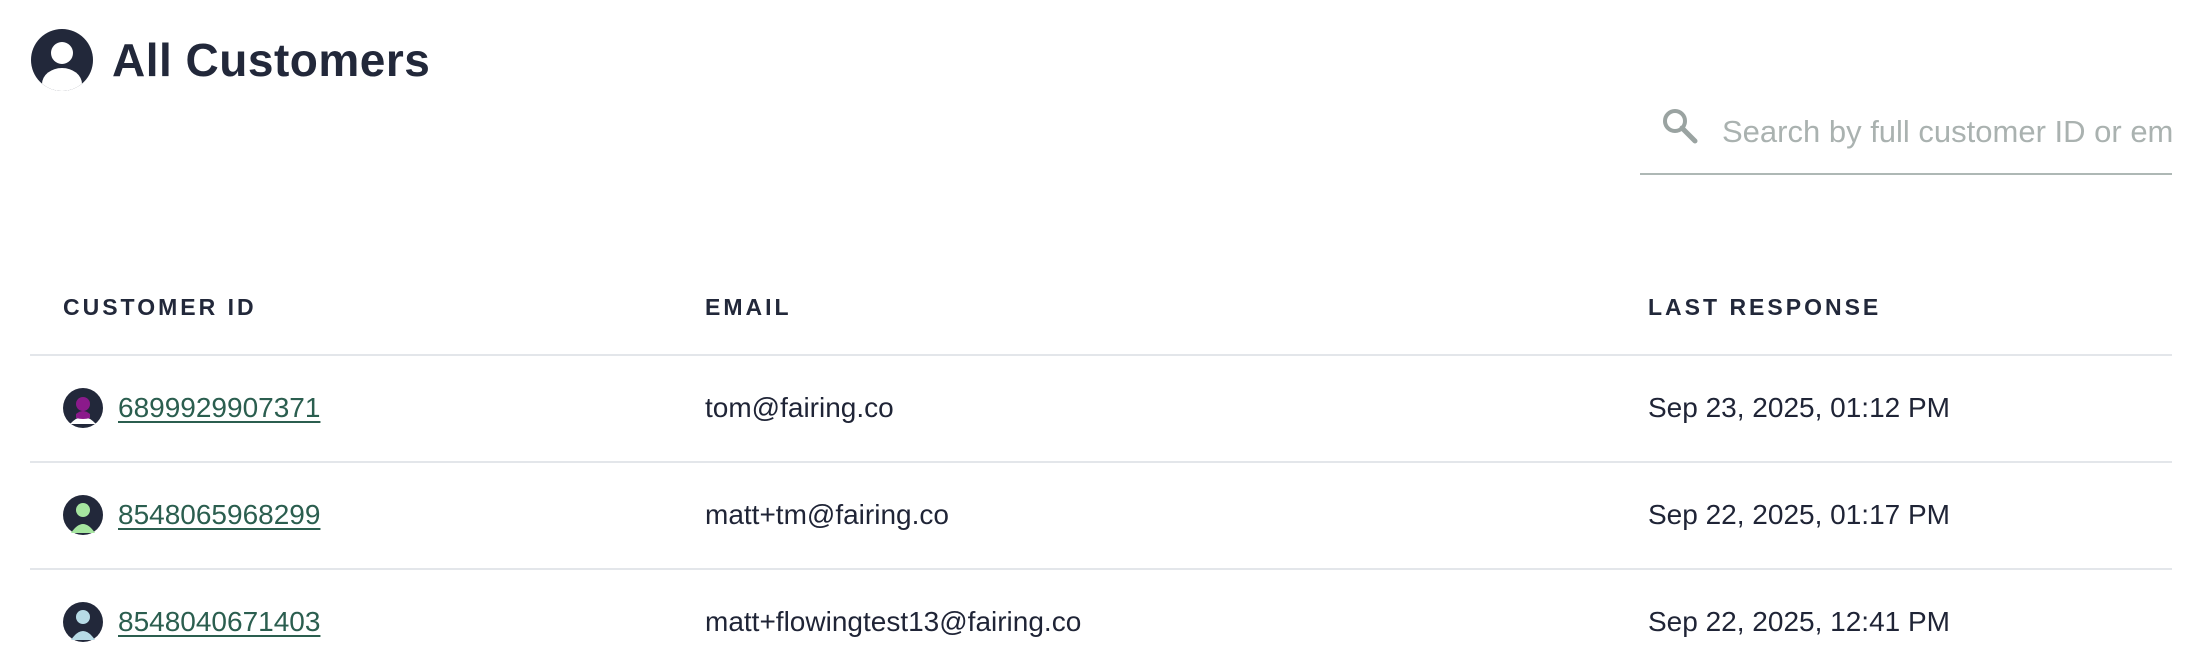 Image resolution: width=2194 pixels, height=662 pixels. What do you see at coordinates (893, 621) in the screenshot?
I see `email-cell: matt+flowingtest13@fairing.co` at bounding box center [893, 621].